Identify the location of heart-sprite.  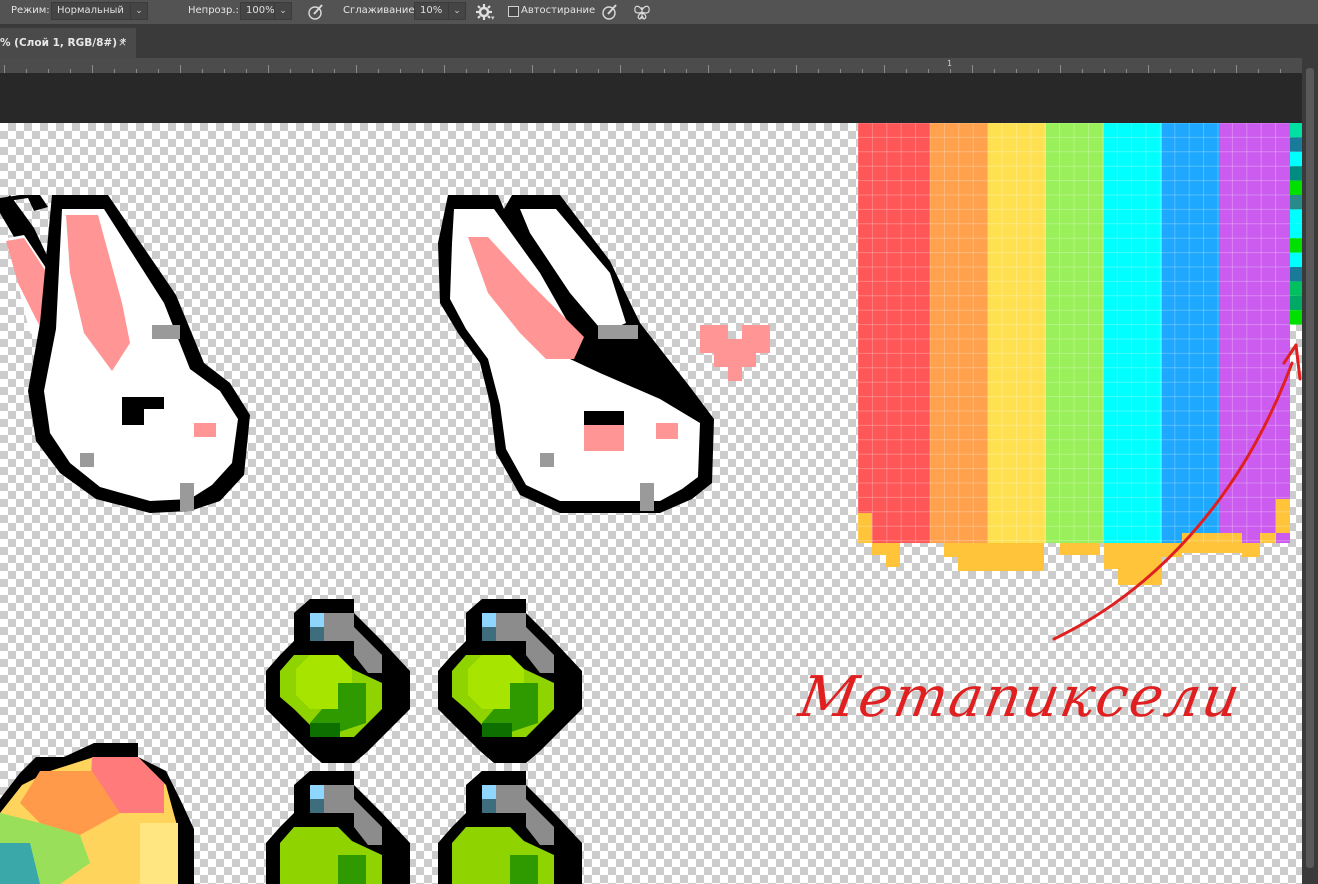
(735, 353).